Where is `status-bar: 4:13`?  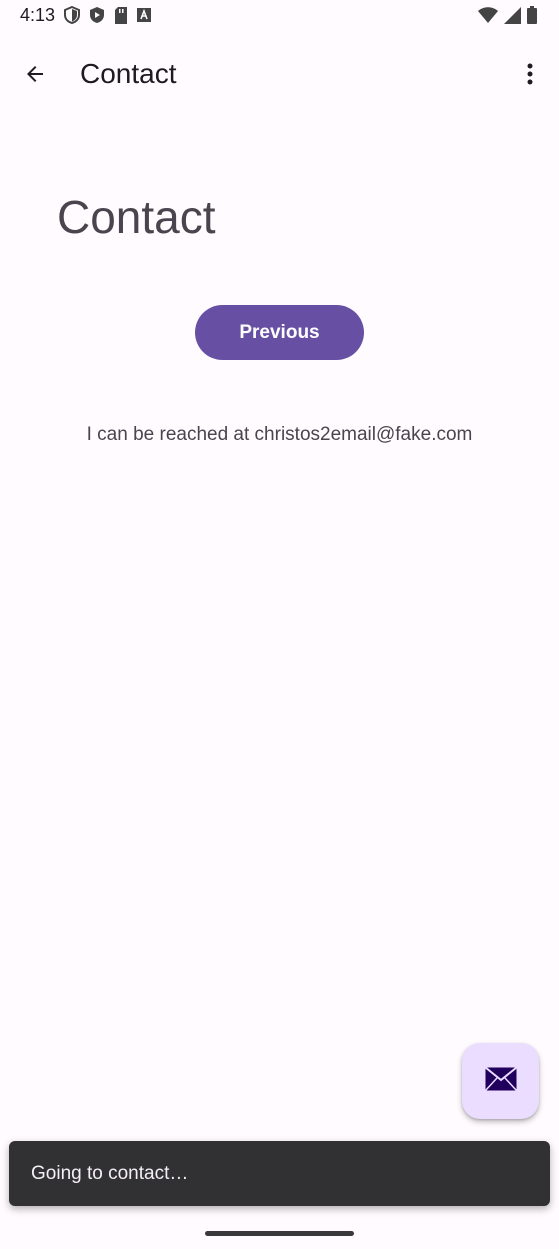 status-bar: 4:13 is located at coordinates (279, 15).